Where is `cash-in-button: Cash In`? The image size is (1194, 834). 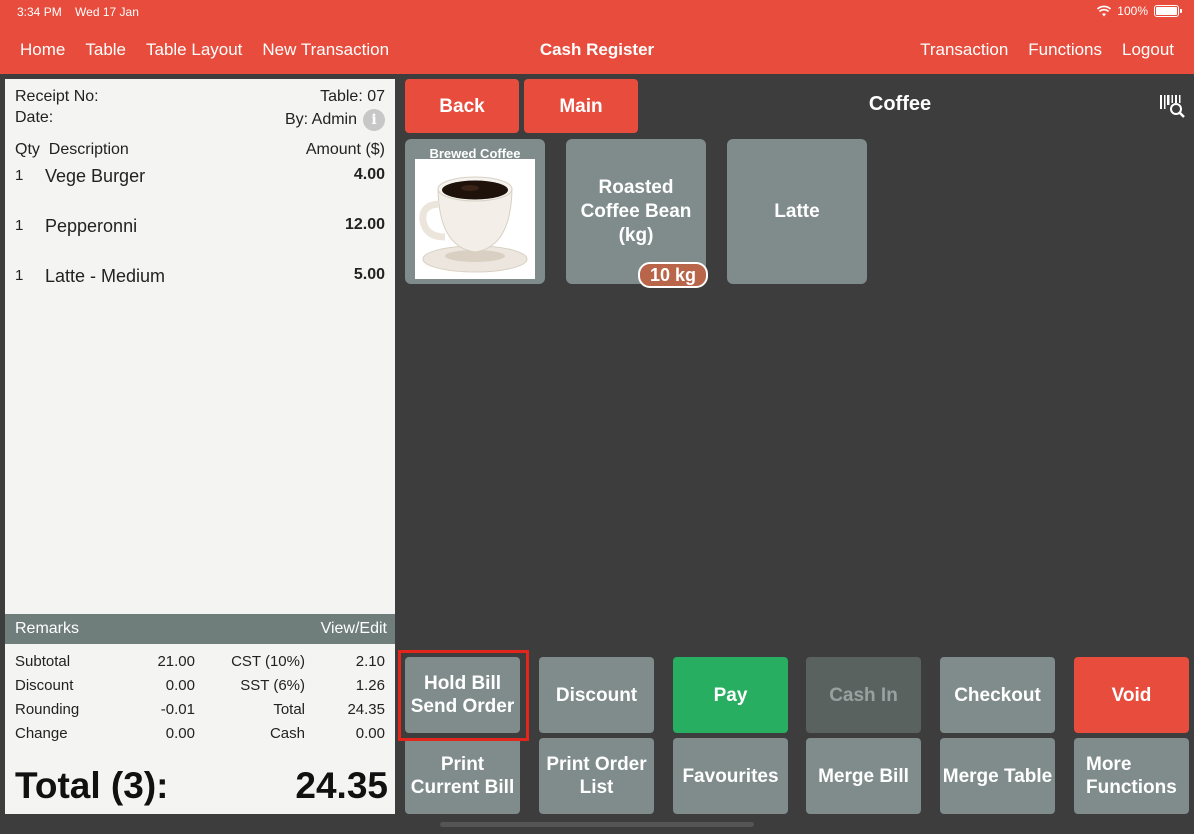 cash-in-button: Cash In is located at coordinates (863, 695).